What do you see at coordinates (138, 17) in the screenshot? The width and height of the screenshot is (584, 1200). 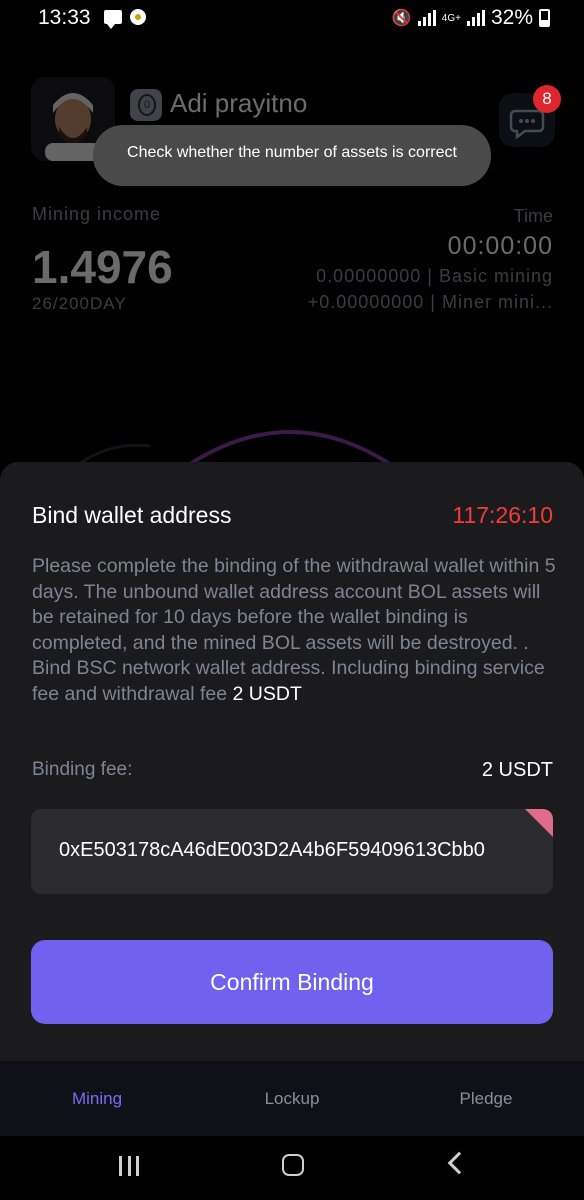 I see `app-notification-icon` at bounding box center [138, 17].